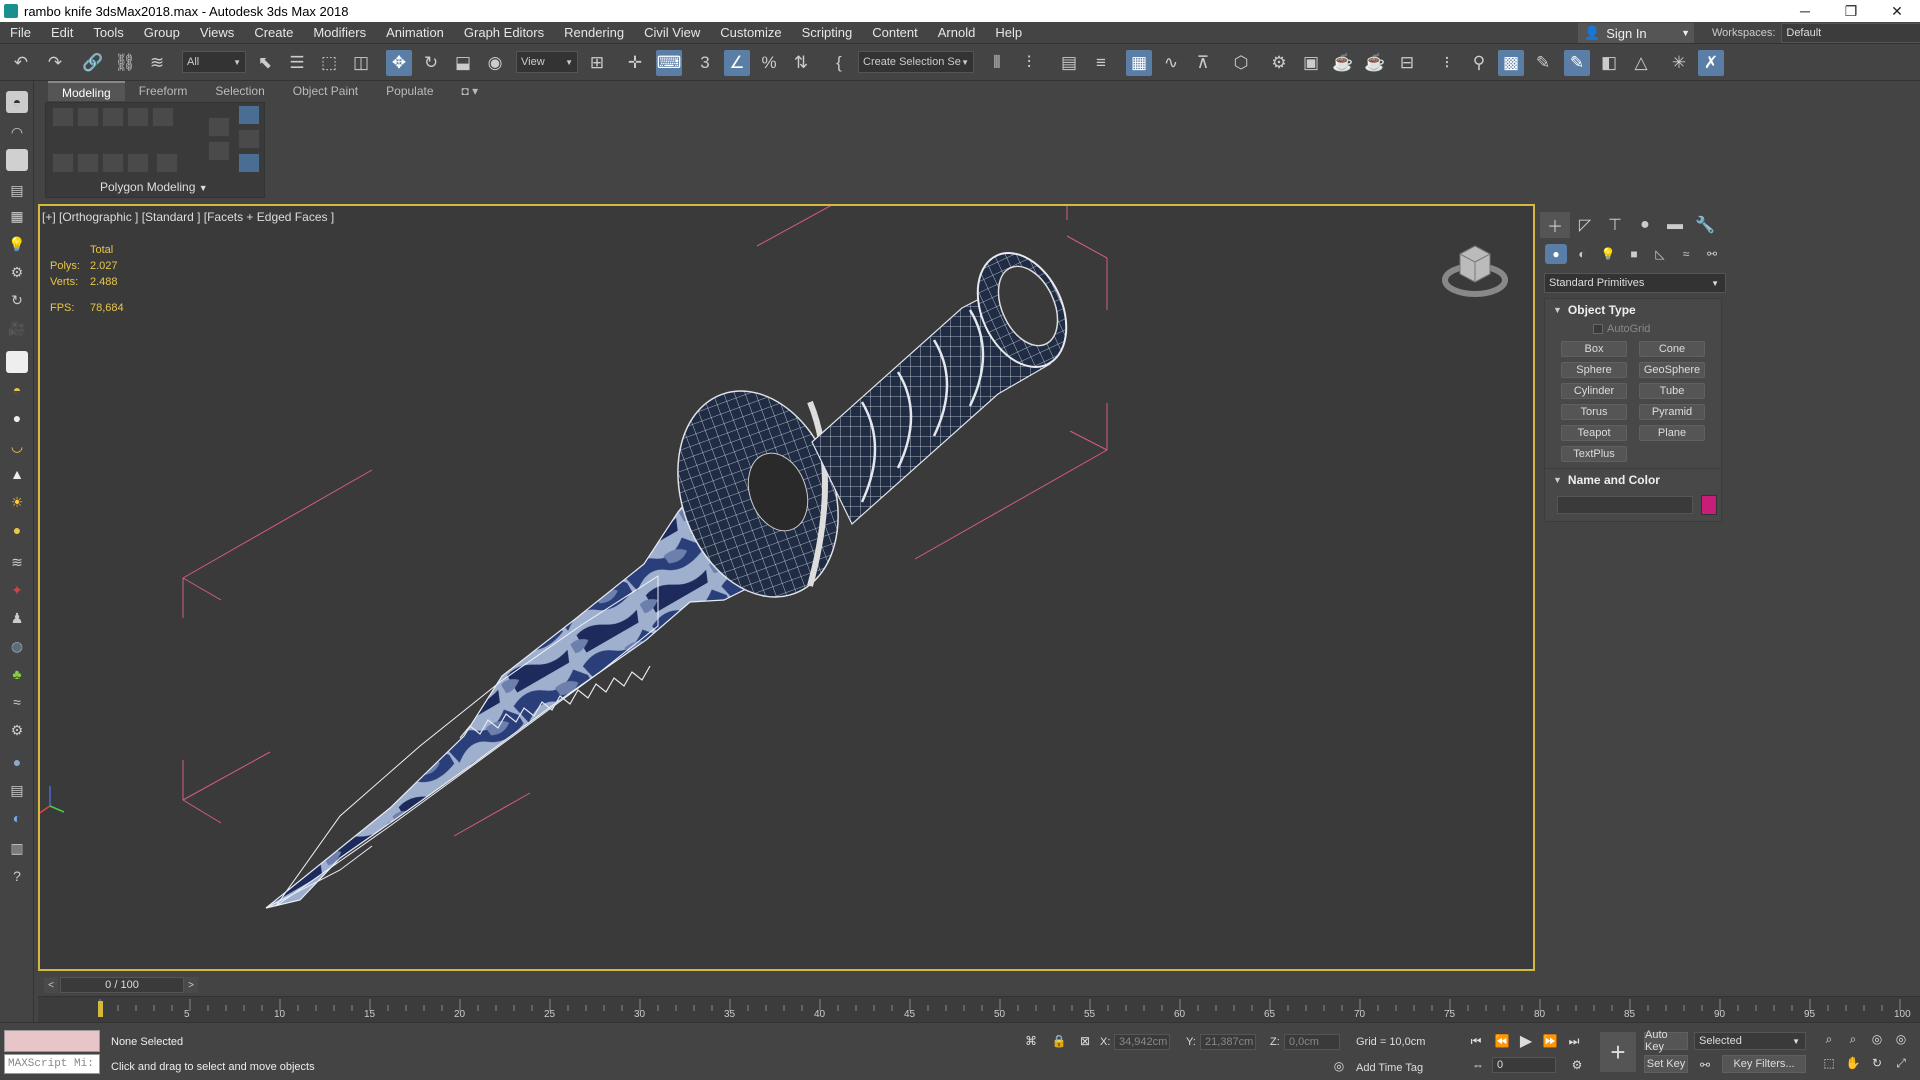 The height and width of the screenshot is (1080, 1920). What do you see at coordinates (1526, 1041) in the screenshot?
I see `play-icon: ▶` at bounding box center [1526, 1041].